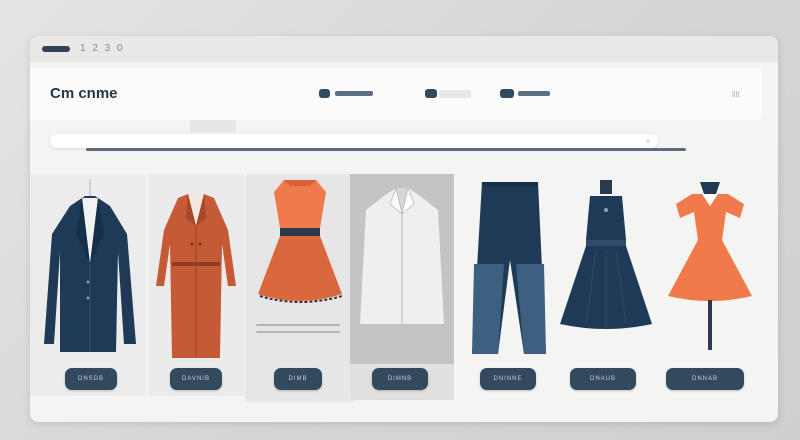  What do you see at coordinates (90, 265) in the screenshot?
I see `navy-blazer-image` at bounding box center [90, 265].